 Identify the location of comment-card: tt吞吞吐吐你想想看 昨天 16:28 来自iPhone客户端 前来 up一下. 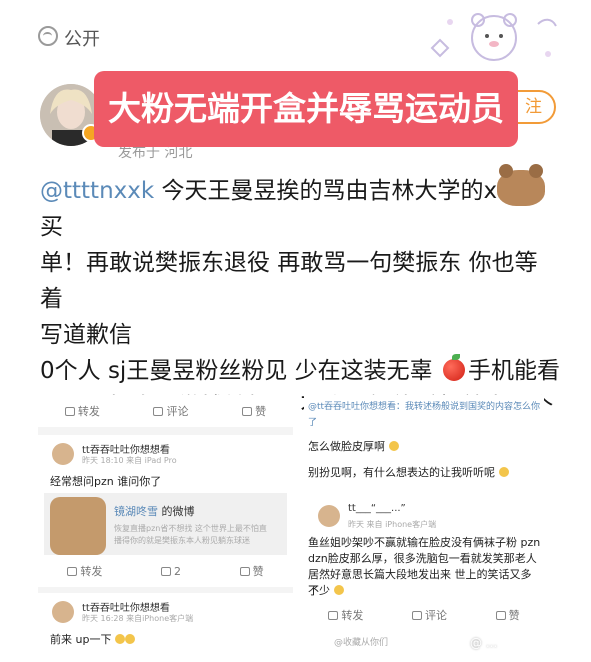
(165, 624).